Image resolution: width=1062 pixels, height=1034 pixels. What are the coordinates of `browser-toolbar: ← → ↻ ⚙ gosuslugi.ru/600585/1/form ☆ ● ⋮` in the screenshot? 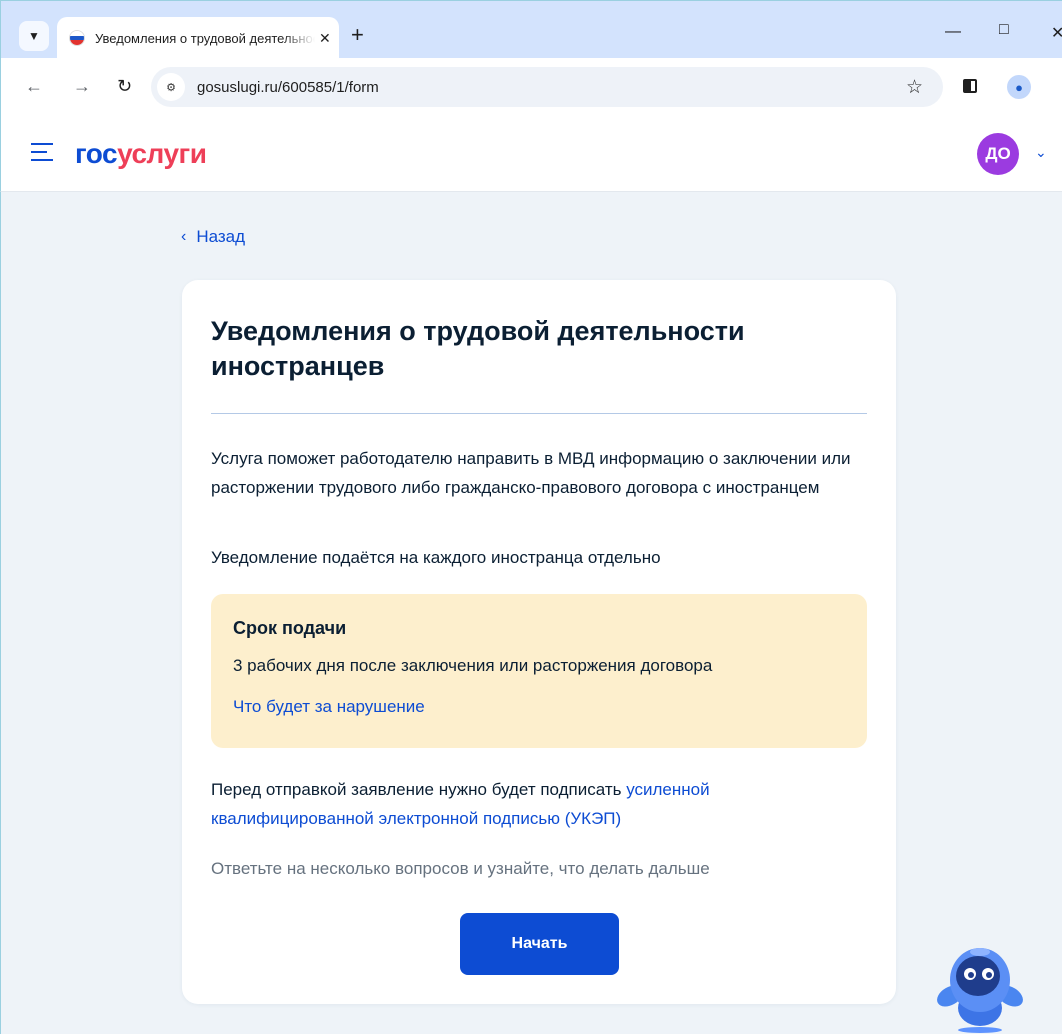 It's located at (531, 87).